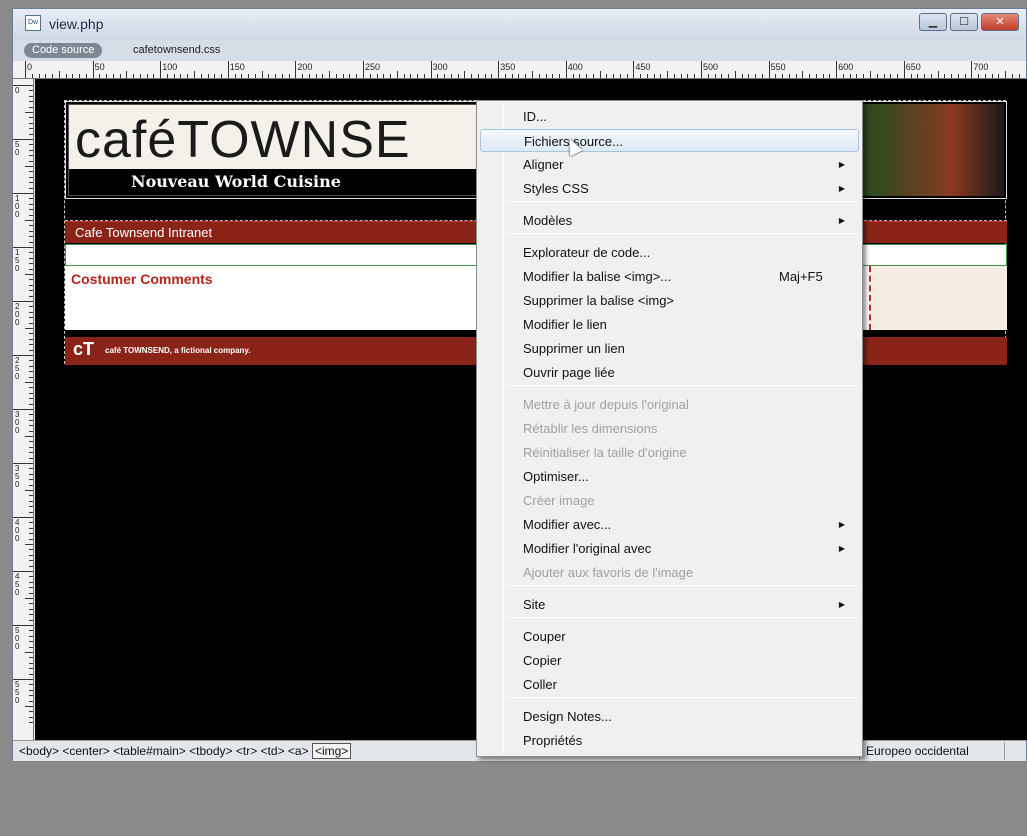 The height and width of the screenshot is (836, 1027). I want to click on related-file-css: cafetownsend.css, so click(176, 50).